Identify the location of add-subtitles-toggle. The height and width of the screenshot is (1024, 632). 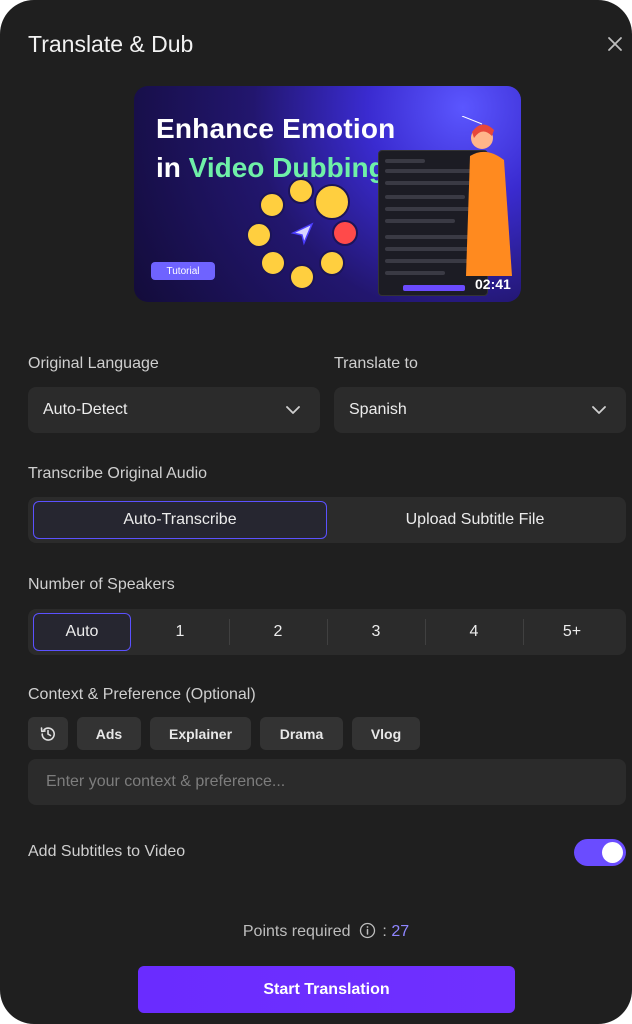
(600, 852).